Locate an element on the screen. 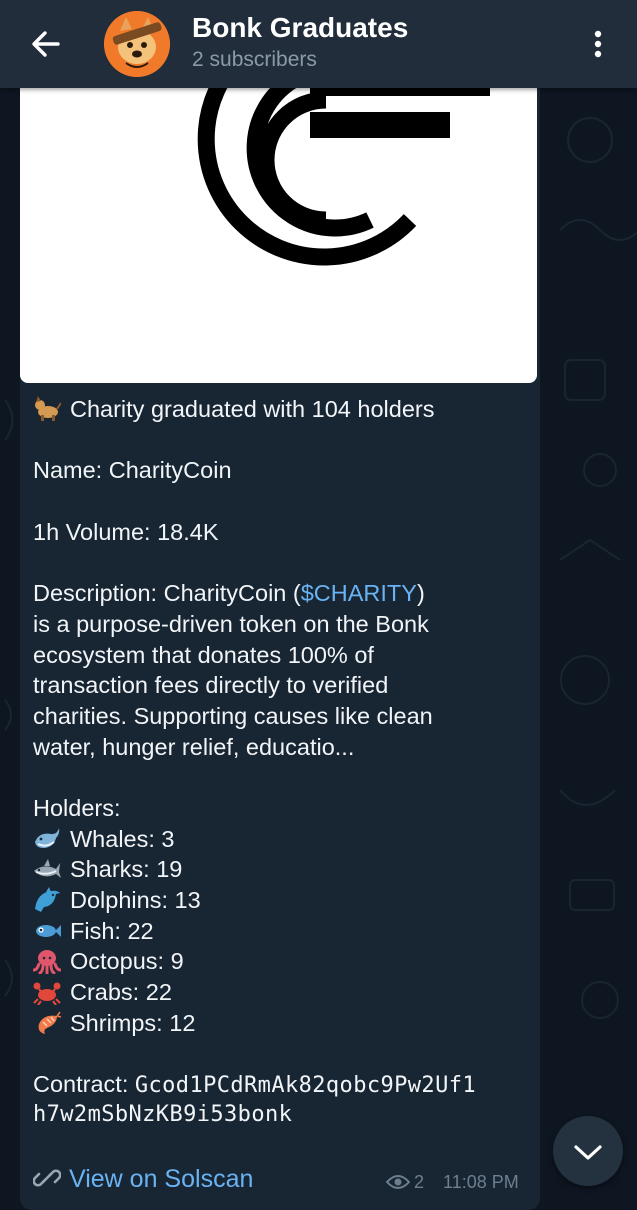 This screenshot has height=1210, width=637. holder-count-text: Shrimps: 12 is located at coordinates (133, 1022).